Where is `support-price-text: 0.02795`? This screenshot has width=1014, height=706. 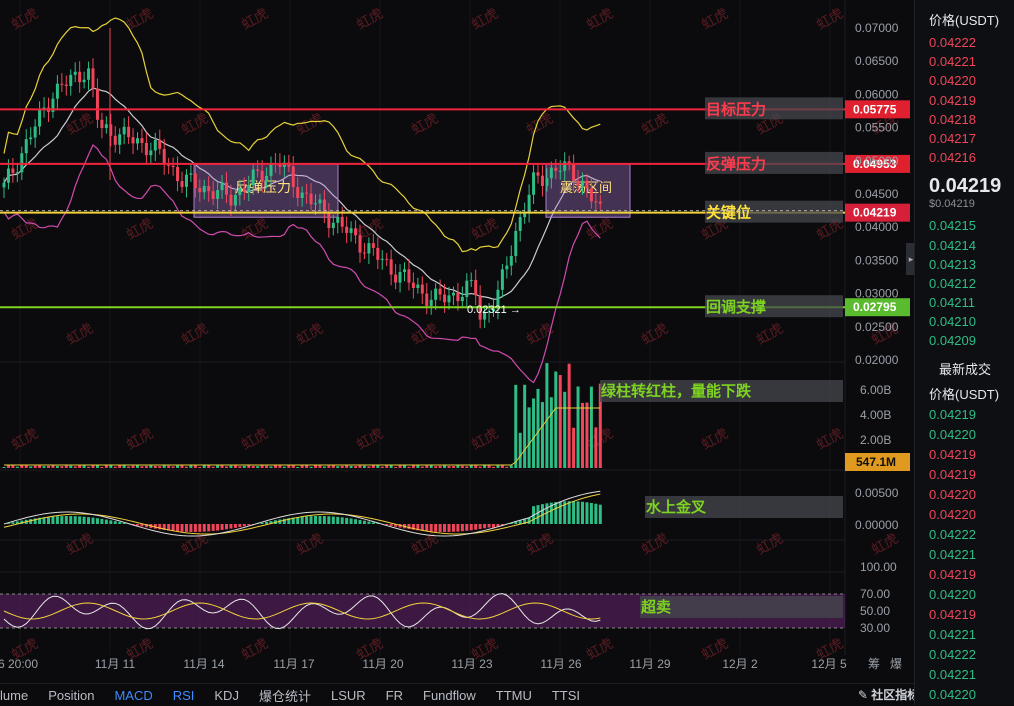 support-price-text: 0.02795 is located at coordinates (875, 307).